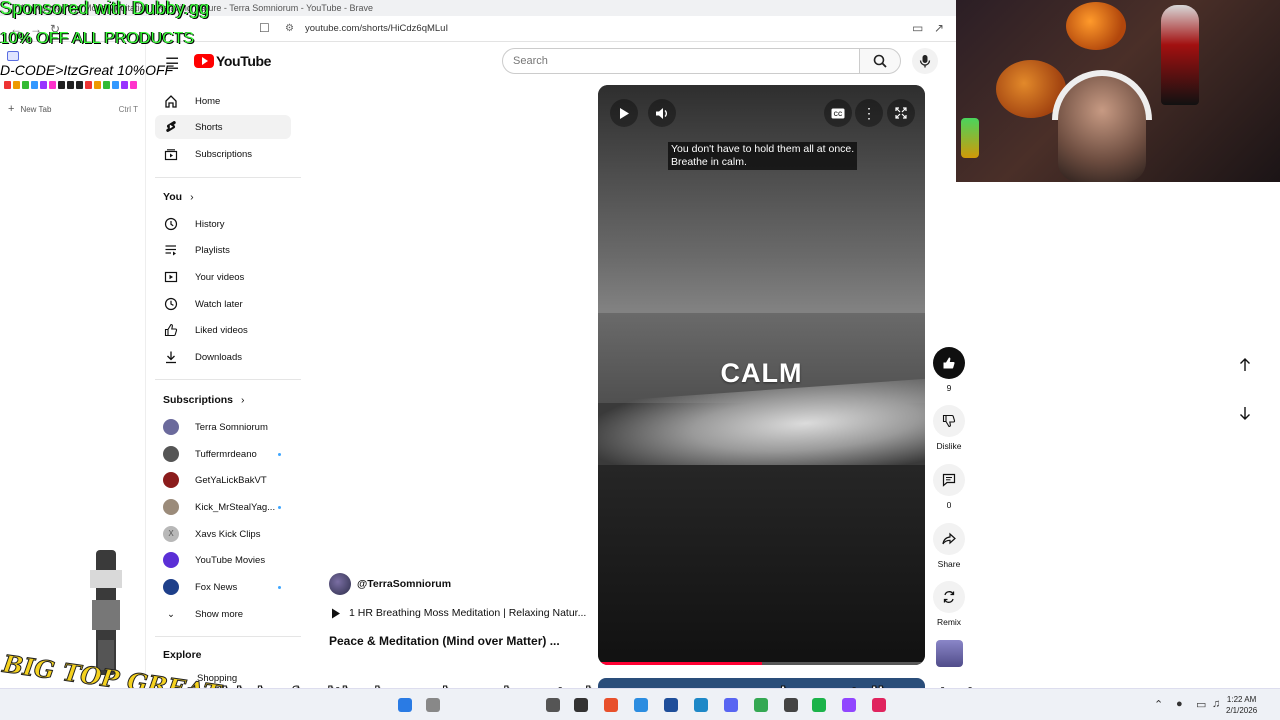 This screenshot has width=1280, height=720. Describe the element at coordinates (13, 56) in the screenshot. I see `sidebar-toggle-icon` at that location.